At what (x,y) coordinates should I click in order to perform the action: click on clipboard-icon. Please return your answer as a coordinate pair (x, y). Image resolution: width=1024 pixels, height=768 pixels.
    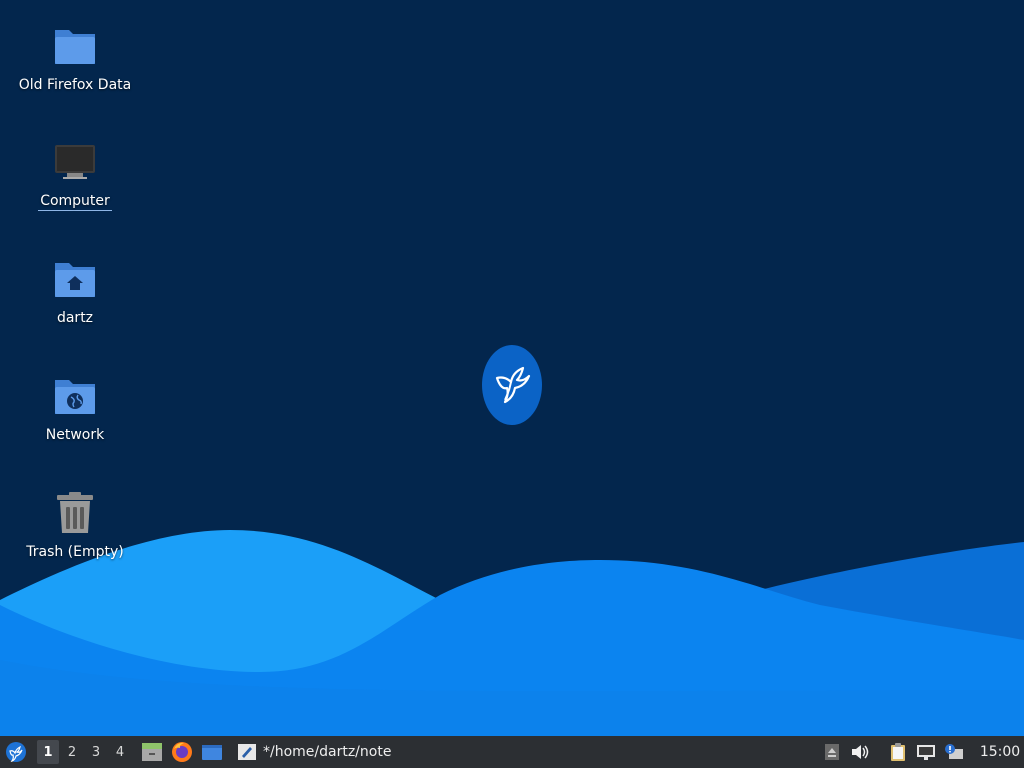
    Looking at the image, I should click on (898, 752).